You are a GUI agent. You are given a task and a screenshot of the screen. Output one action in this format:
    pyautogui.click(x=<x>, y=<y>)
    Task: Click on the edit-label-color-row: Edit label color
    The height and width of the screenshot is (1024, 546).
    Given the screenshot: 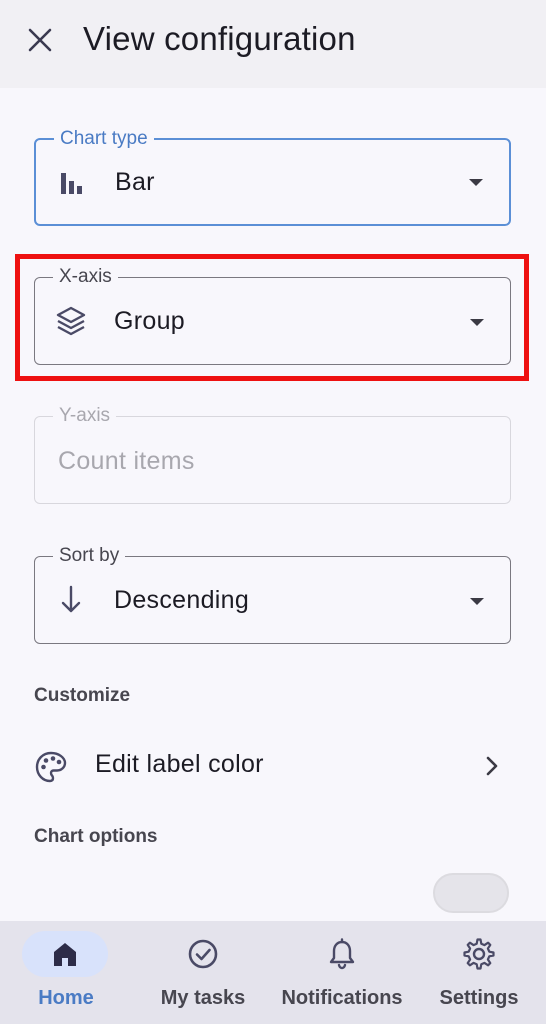 What is the action you would take?
    pyautogui.click(x=273, y=766)
    